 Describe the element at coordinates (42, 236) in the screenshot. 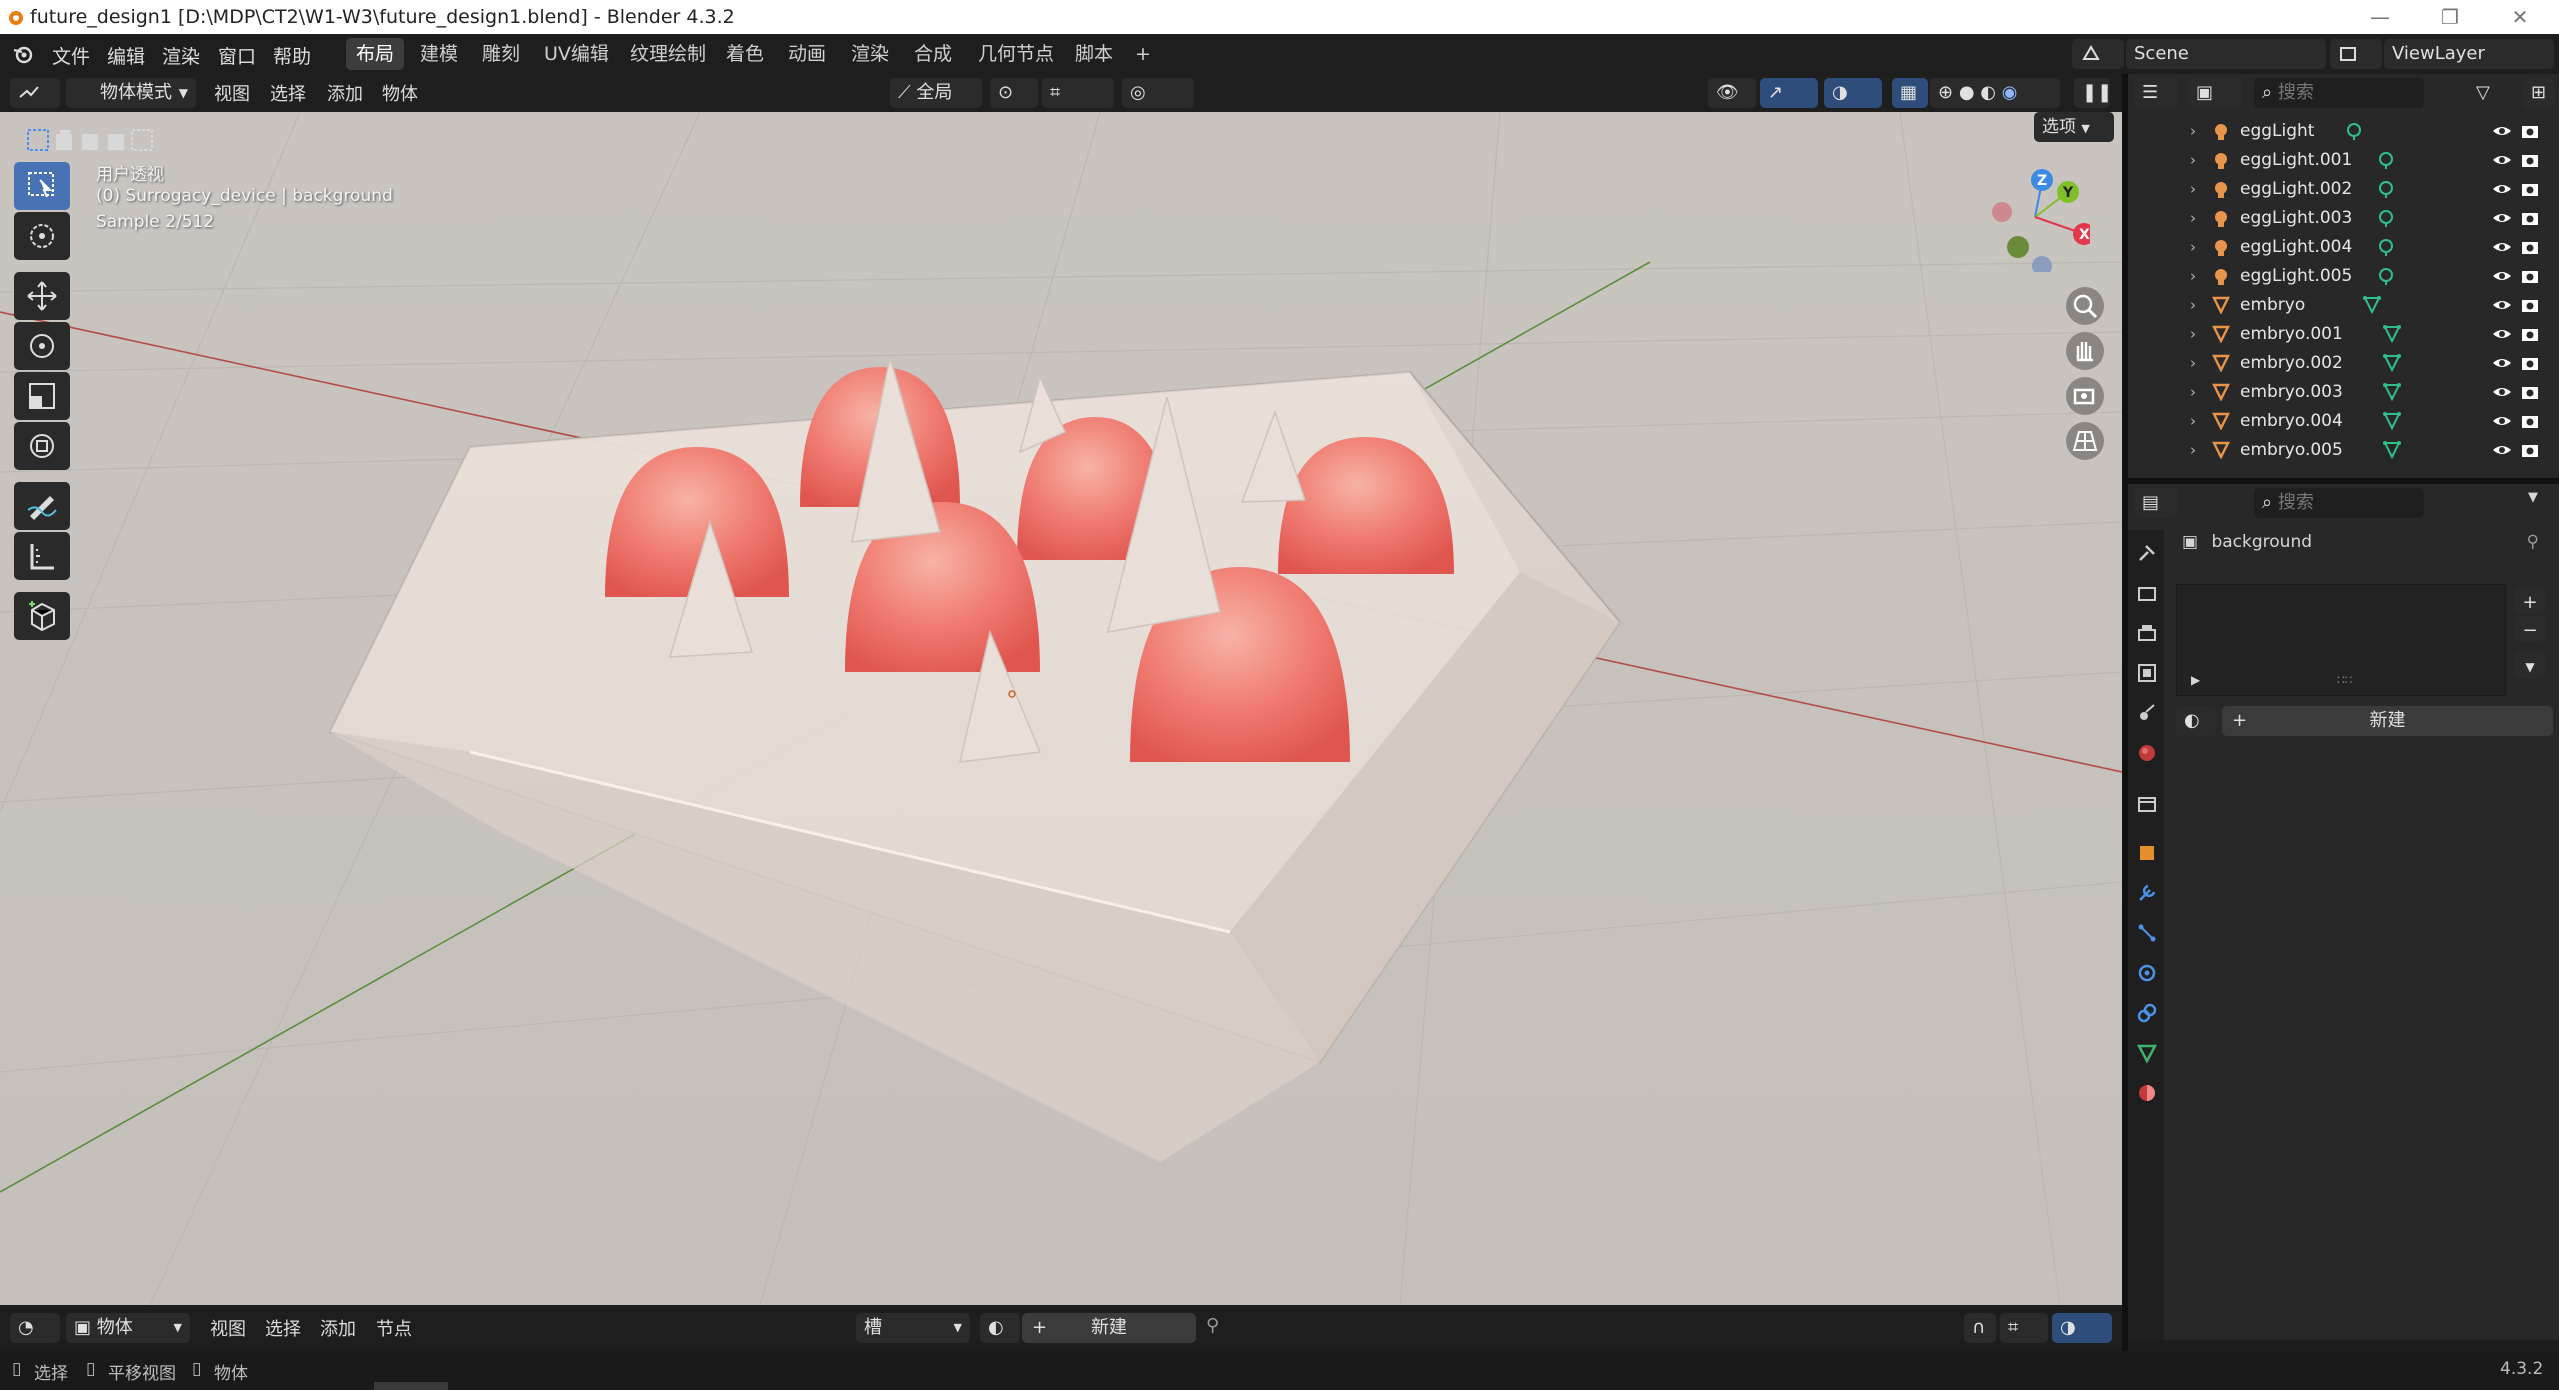

I see `cursor-tool-button` at that location.